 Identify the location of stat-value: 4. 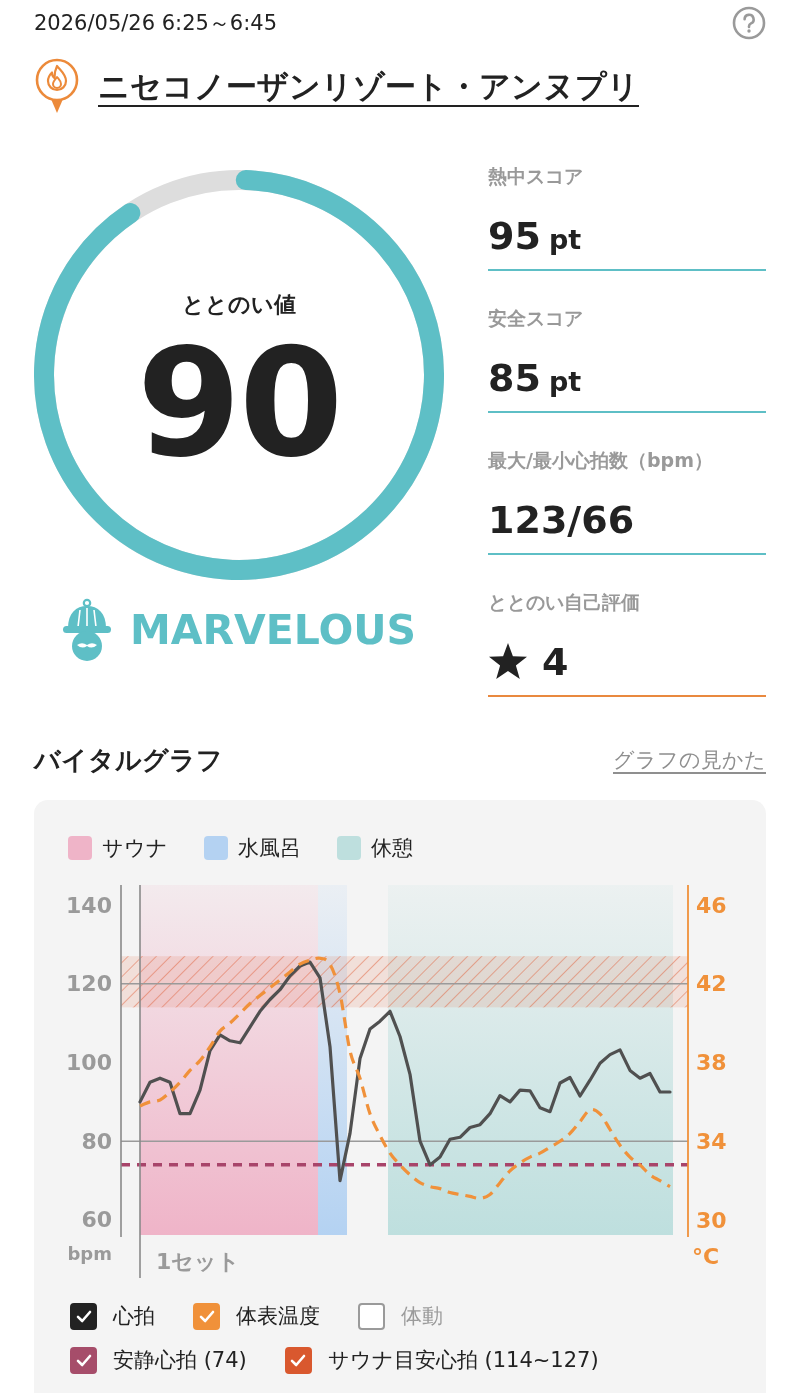
(555, 662).